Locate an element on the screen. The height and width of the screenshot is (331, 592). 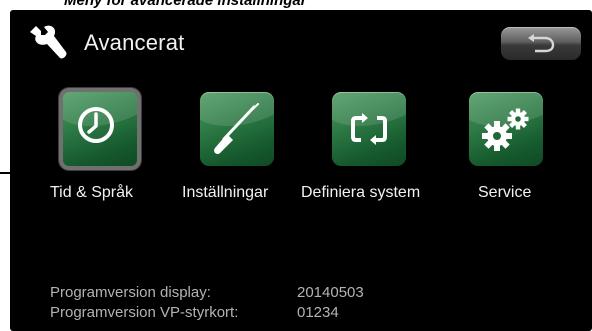
menu-tile-service is located at coordinates (506, 129).